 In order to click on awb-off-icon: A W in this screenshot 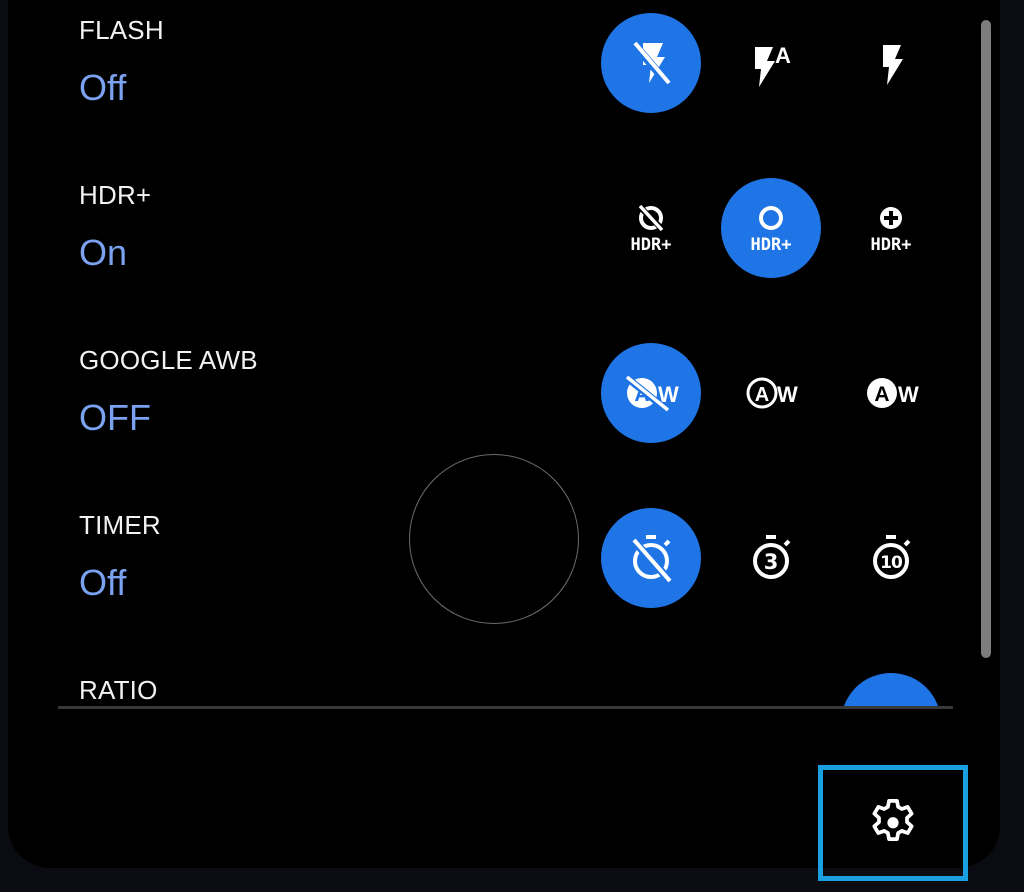, I will do `click(651, 394)`.